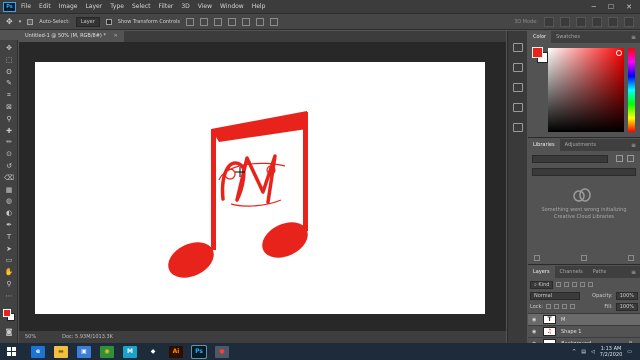 The image size is (640, 360). What do you see at coordinates (68, 6) in the screenshot?
I see `menu-image: Image` at bounding box center [68, 6].